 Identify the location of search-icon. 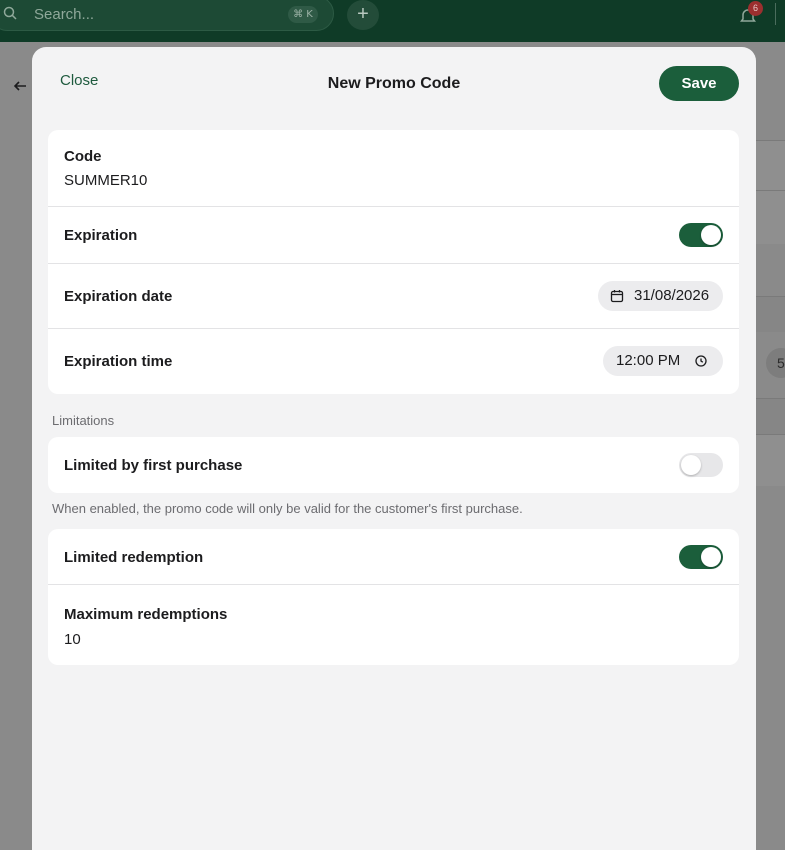
(10, 13).